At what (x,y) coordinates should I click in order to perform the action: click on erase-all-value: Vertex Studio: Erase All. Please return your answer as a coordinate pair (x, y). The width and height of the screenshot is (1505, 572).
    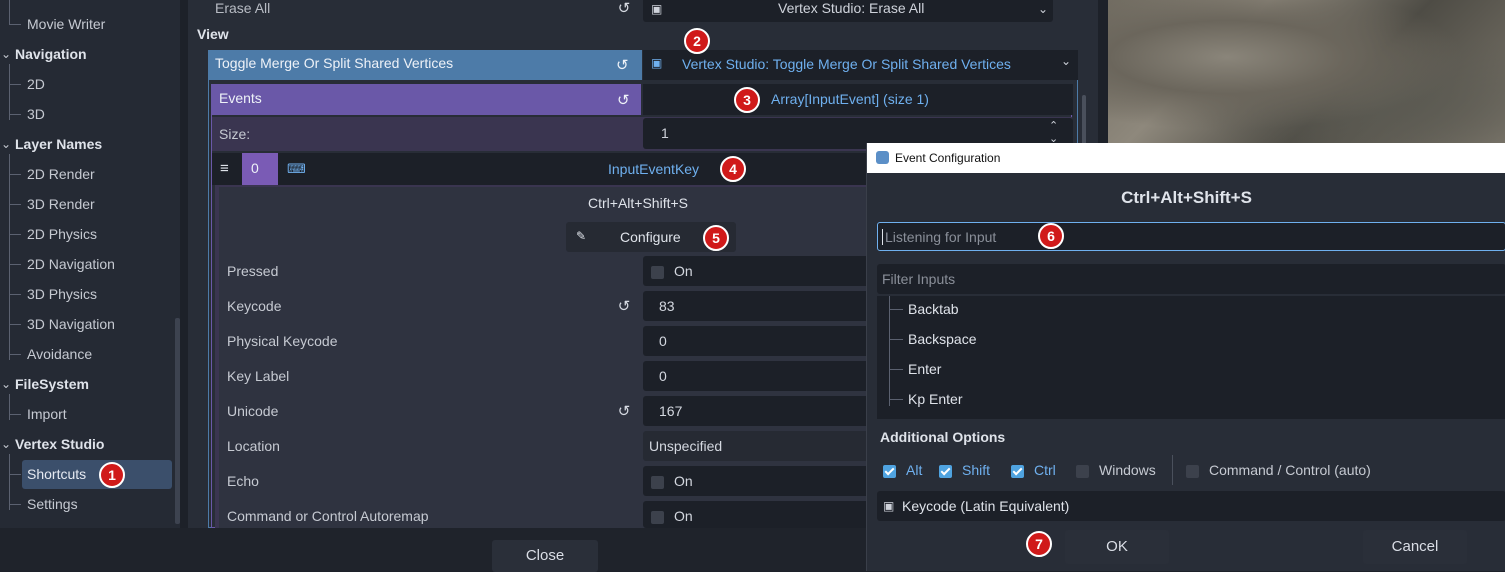
    Looking at the image, I should click on (851, 8).